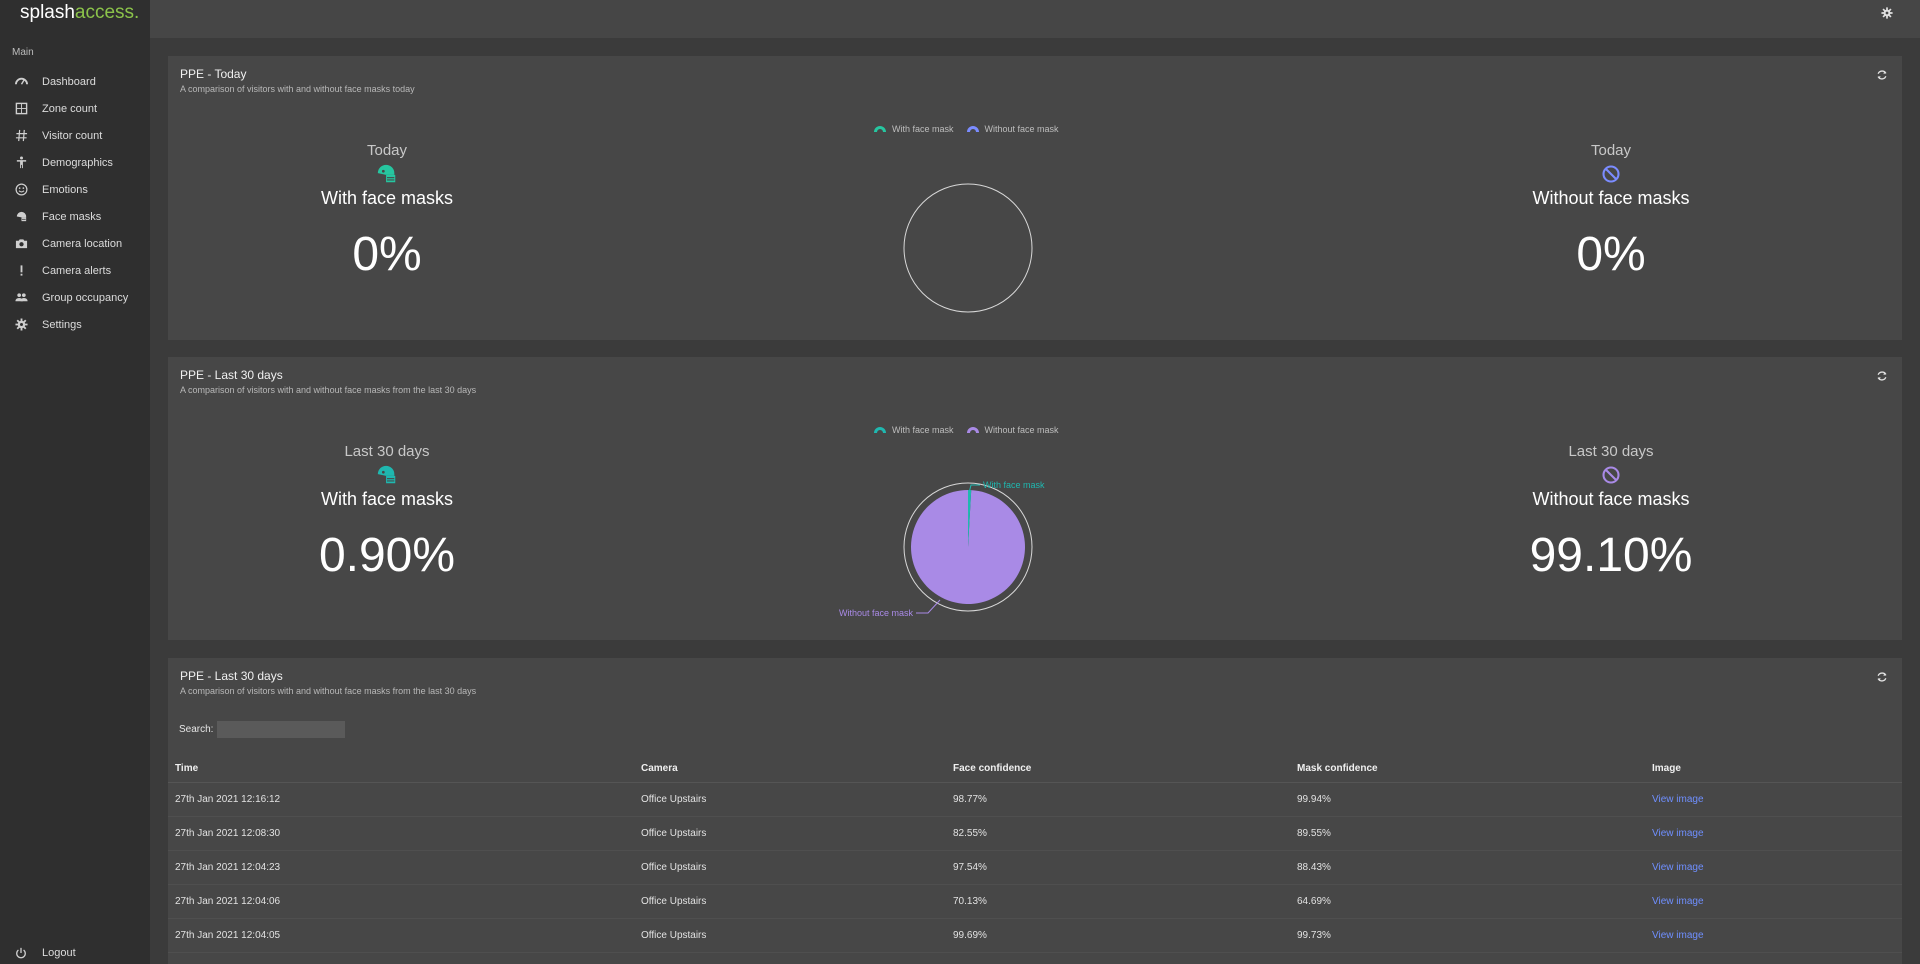 The image size is (1920, 964). What do you see at coordinates (1611, 254) in the screenshot?
I see `stat-value: 0%` at bounding box center [1611, 254].